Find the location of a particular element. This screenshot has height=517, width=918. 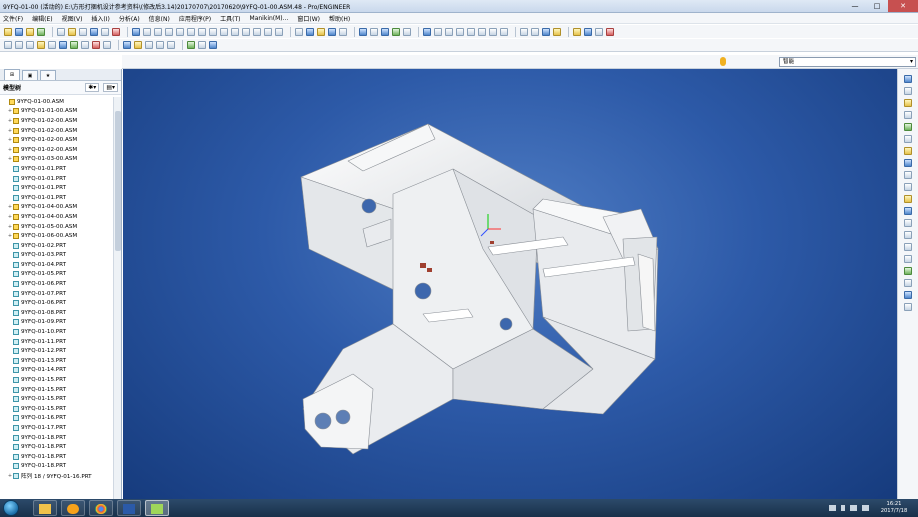

taskbar-media-player is located at coordinates (73, 508).